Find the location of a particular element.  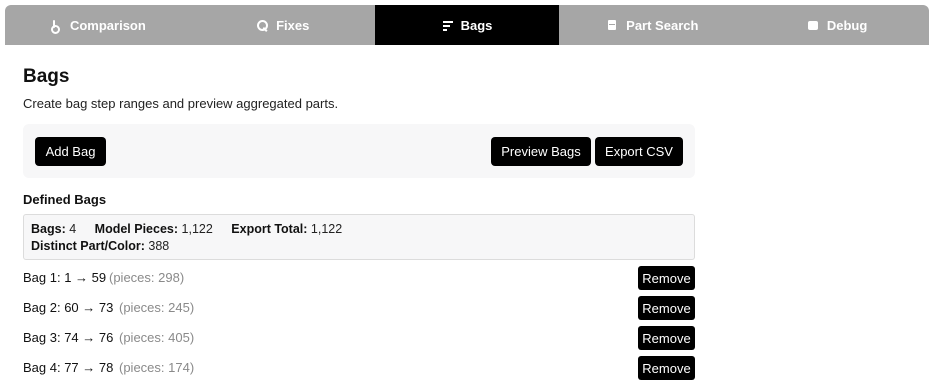

export-total-value: 1,122 is located at coordinates (326, 229).